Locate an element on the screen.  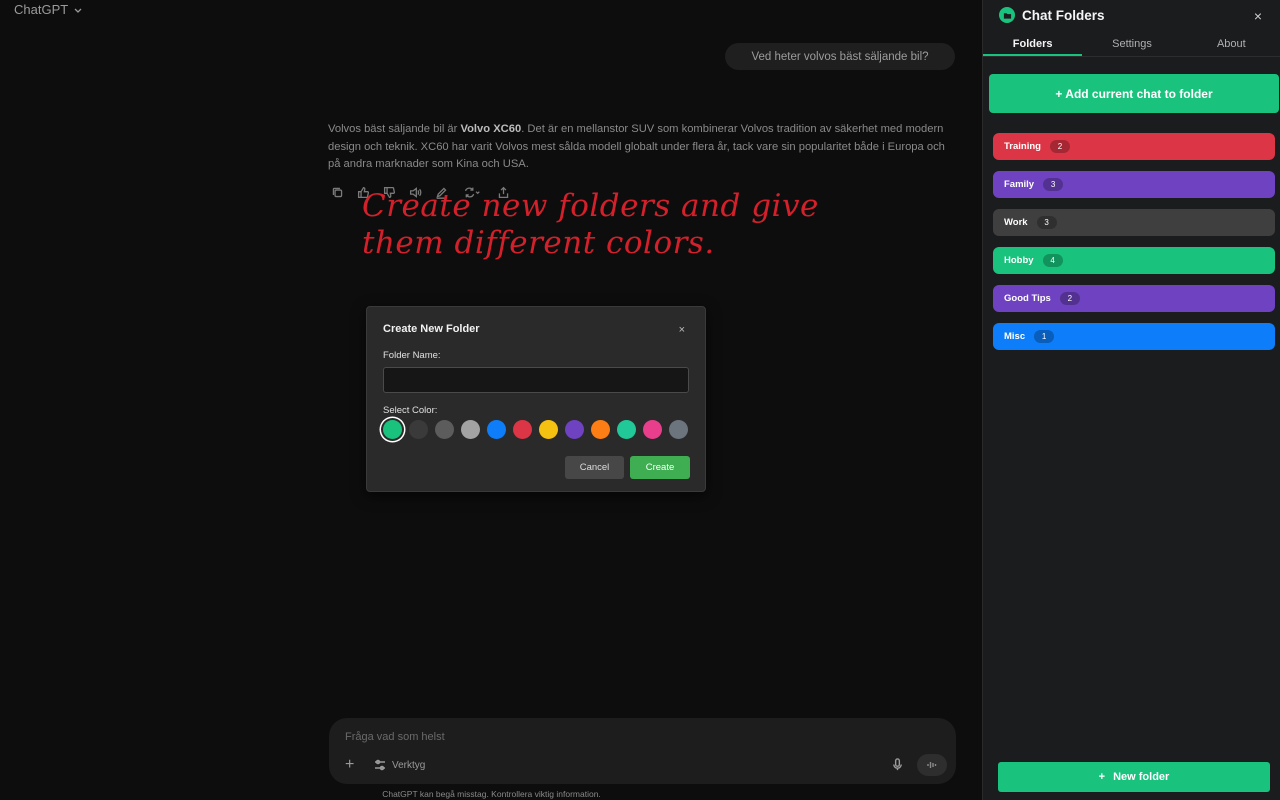
add-current-chat-button: + Add current chat to folder is located at coordinates (1134, 93).